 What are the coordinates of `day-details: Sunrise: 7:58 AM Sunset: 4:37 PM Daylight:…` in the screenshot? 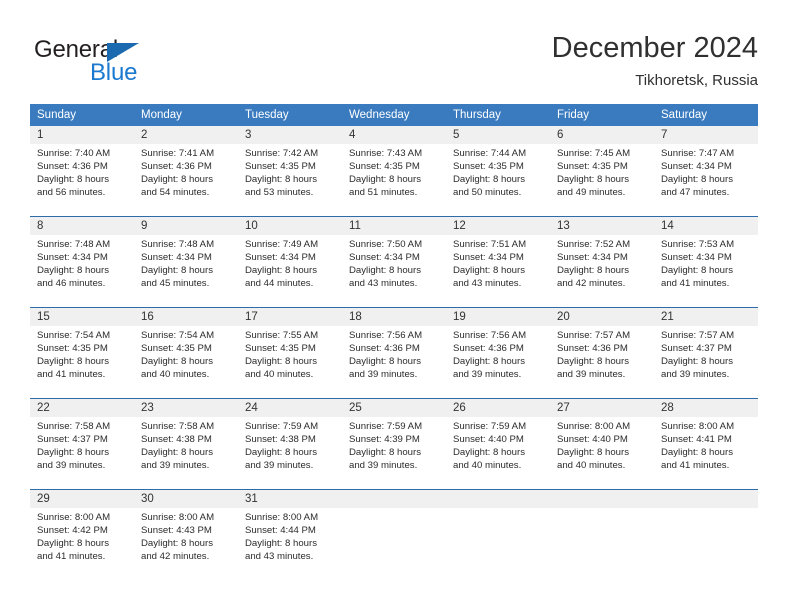 It's located at (82, 444).